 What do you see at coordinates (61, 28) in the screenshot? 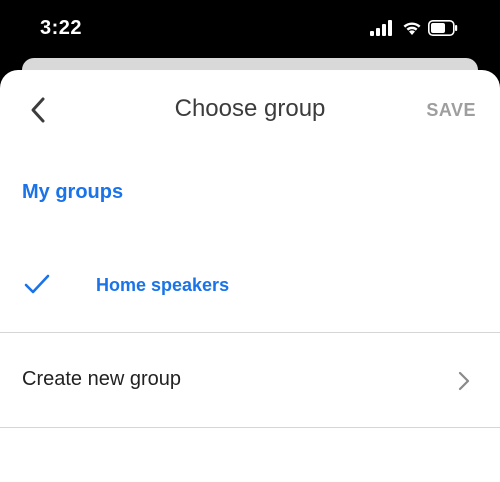
I see `status-time: 3:22` at bounding box center [61, 28].